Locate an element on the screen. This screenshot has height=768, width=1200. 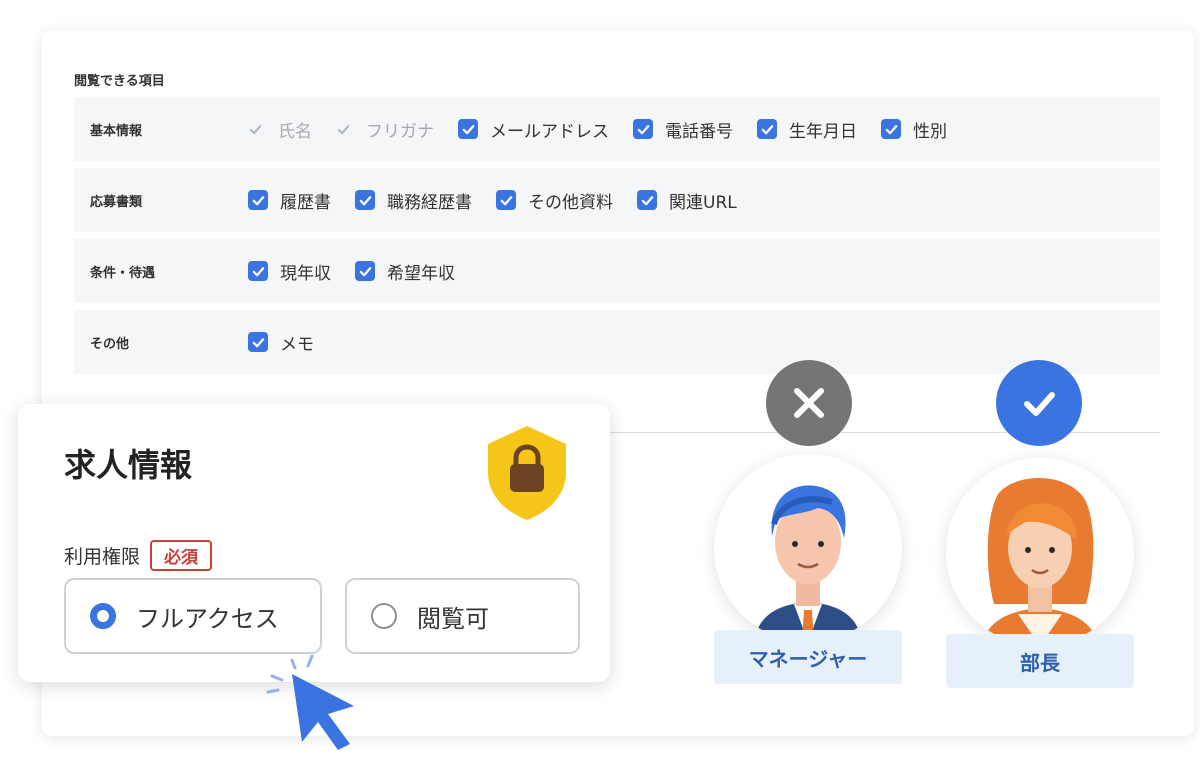
checkbox-item: 関連URL is located at coordinates (687, 200).